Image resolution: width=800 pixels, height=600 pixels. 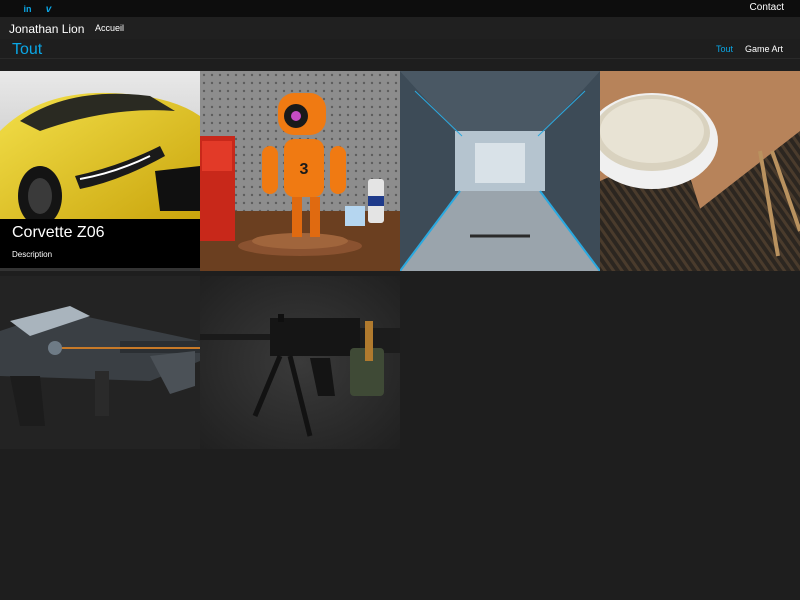 I want to click on gallery-item-machine-gun, so click(x=300, y=362).